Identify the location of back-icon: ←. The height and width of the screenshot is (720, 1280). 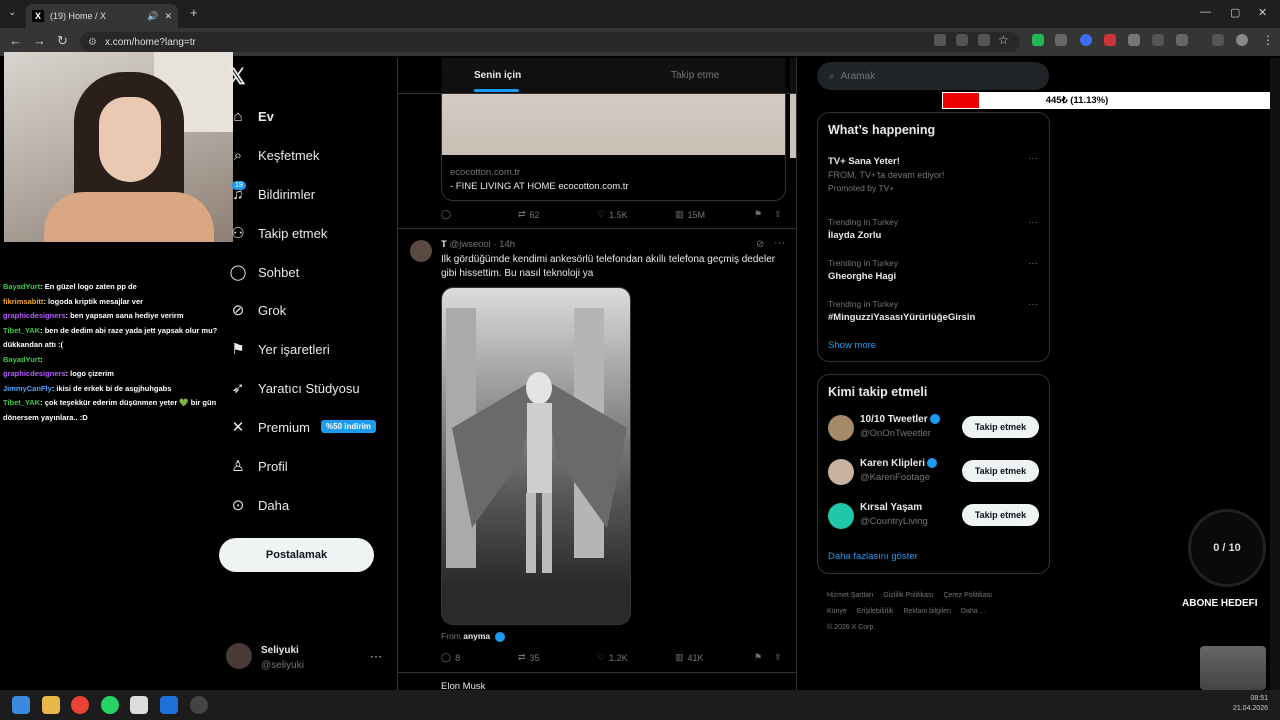
(15, 40).